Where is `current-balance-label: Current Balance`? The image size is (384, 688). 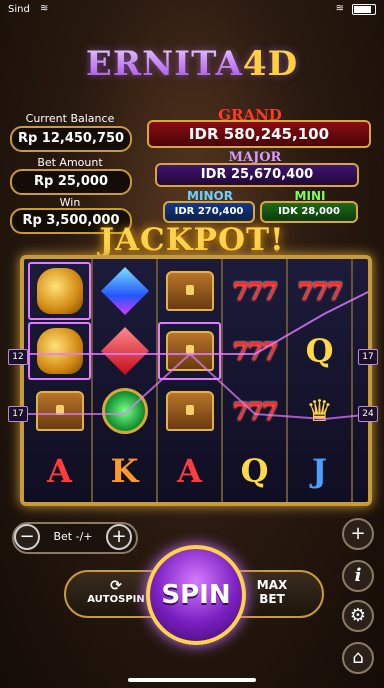
current-balance-label: Current Balance is located at coordinates (70, 118).